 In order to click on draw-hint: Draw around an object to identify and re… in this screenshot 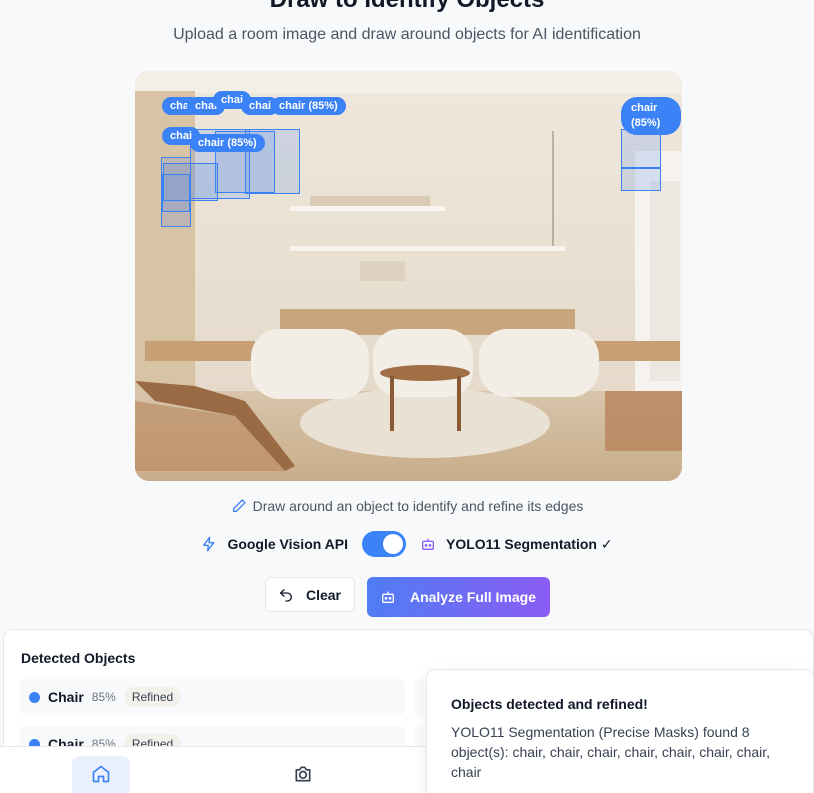, I will do `click(407, 506)`.